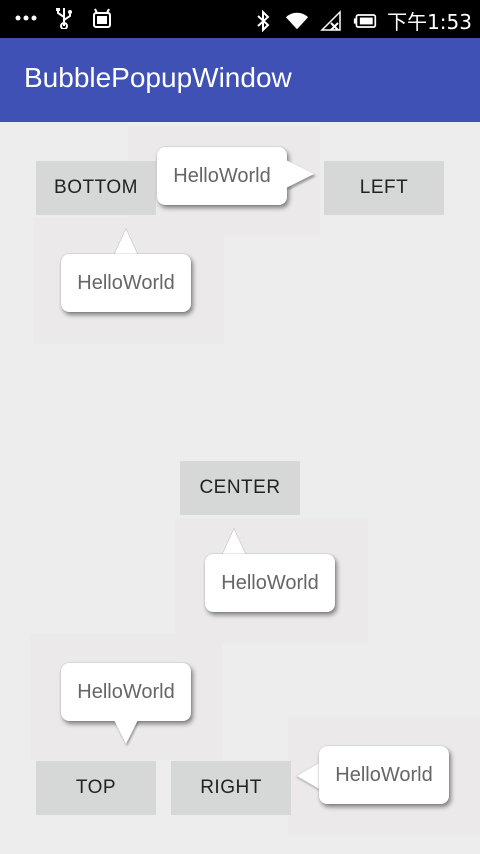 The height and width of the screenshot is (854, 480). Describe the element at coordinates (102, 18) in the screenshot. I see `android-debug-icon` at that location.